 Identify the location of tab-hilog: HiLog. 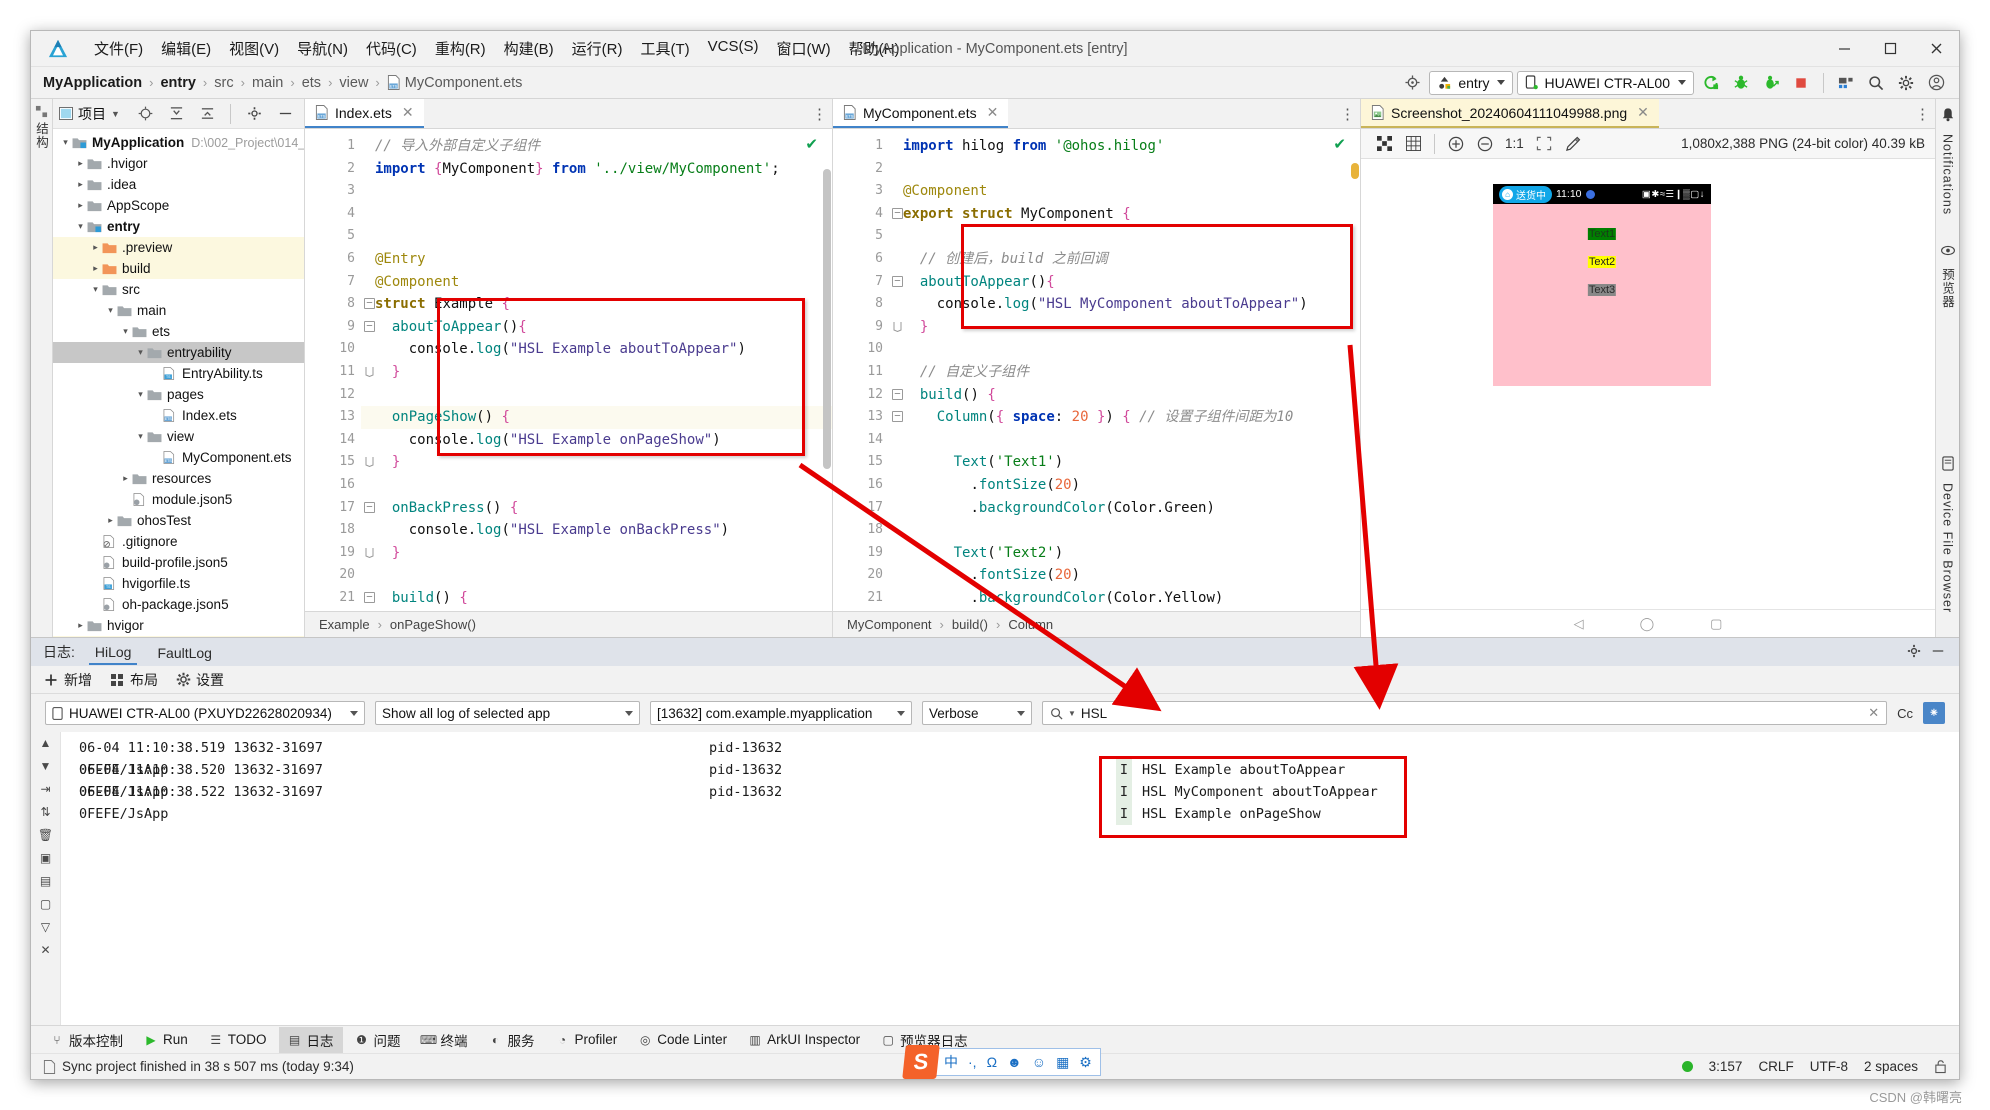
(113, 652).